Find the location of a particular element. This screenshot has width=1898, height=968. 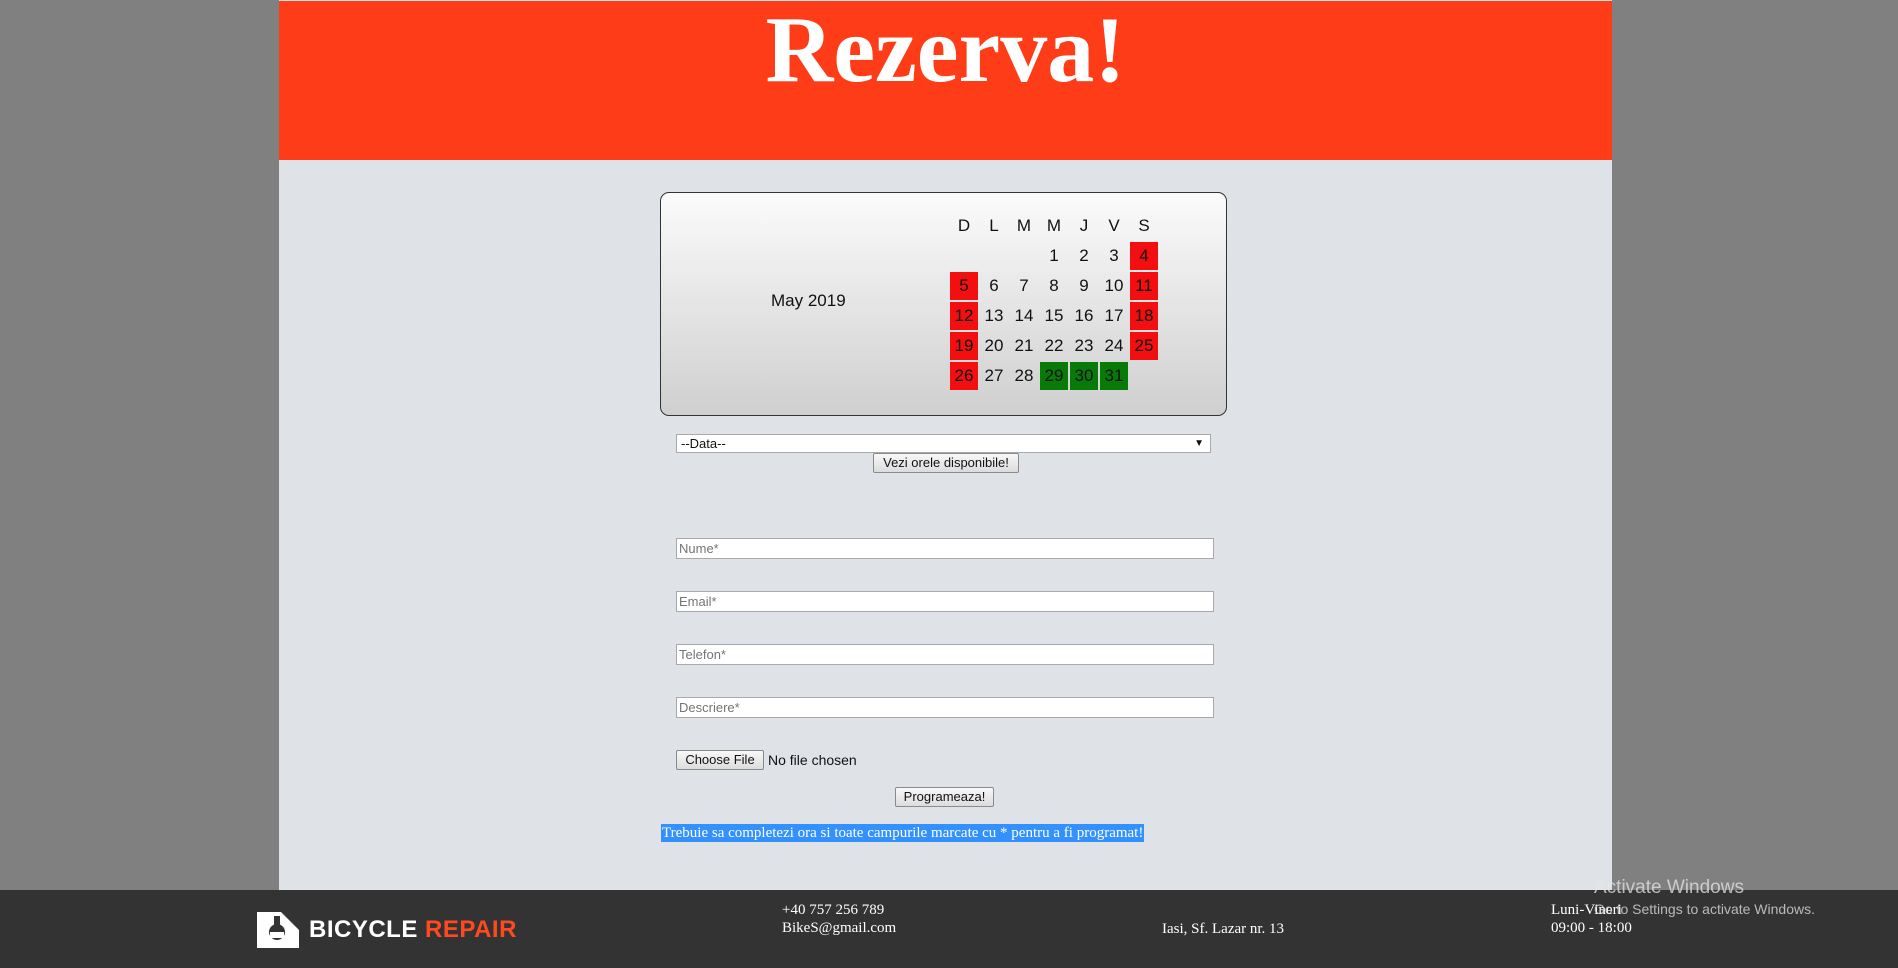

page-header: Rezerva! is located at coordinates (945, 80).